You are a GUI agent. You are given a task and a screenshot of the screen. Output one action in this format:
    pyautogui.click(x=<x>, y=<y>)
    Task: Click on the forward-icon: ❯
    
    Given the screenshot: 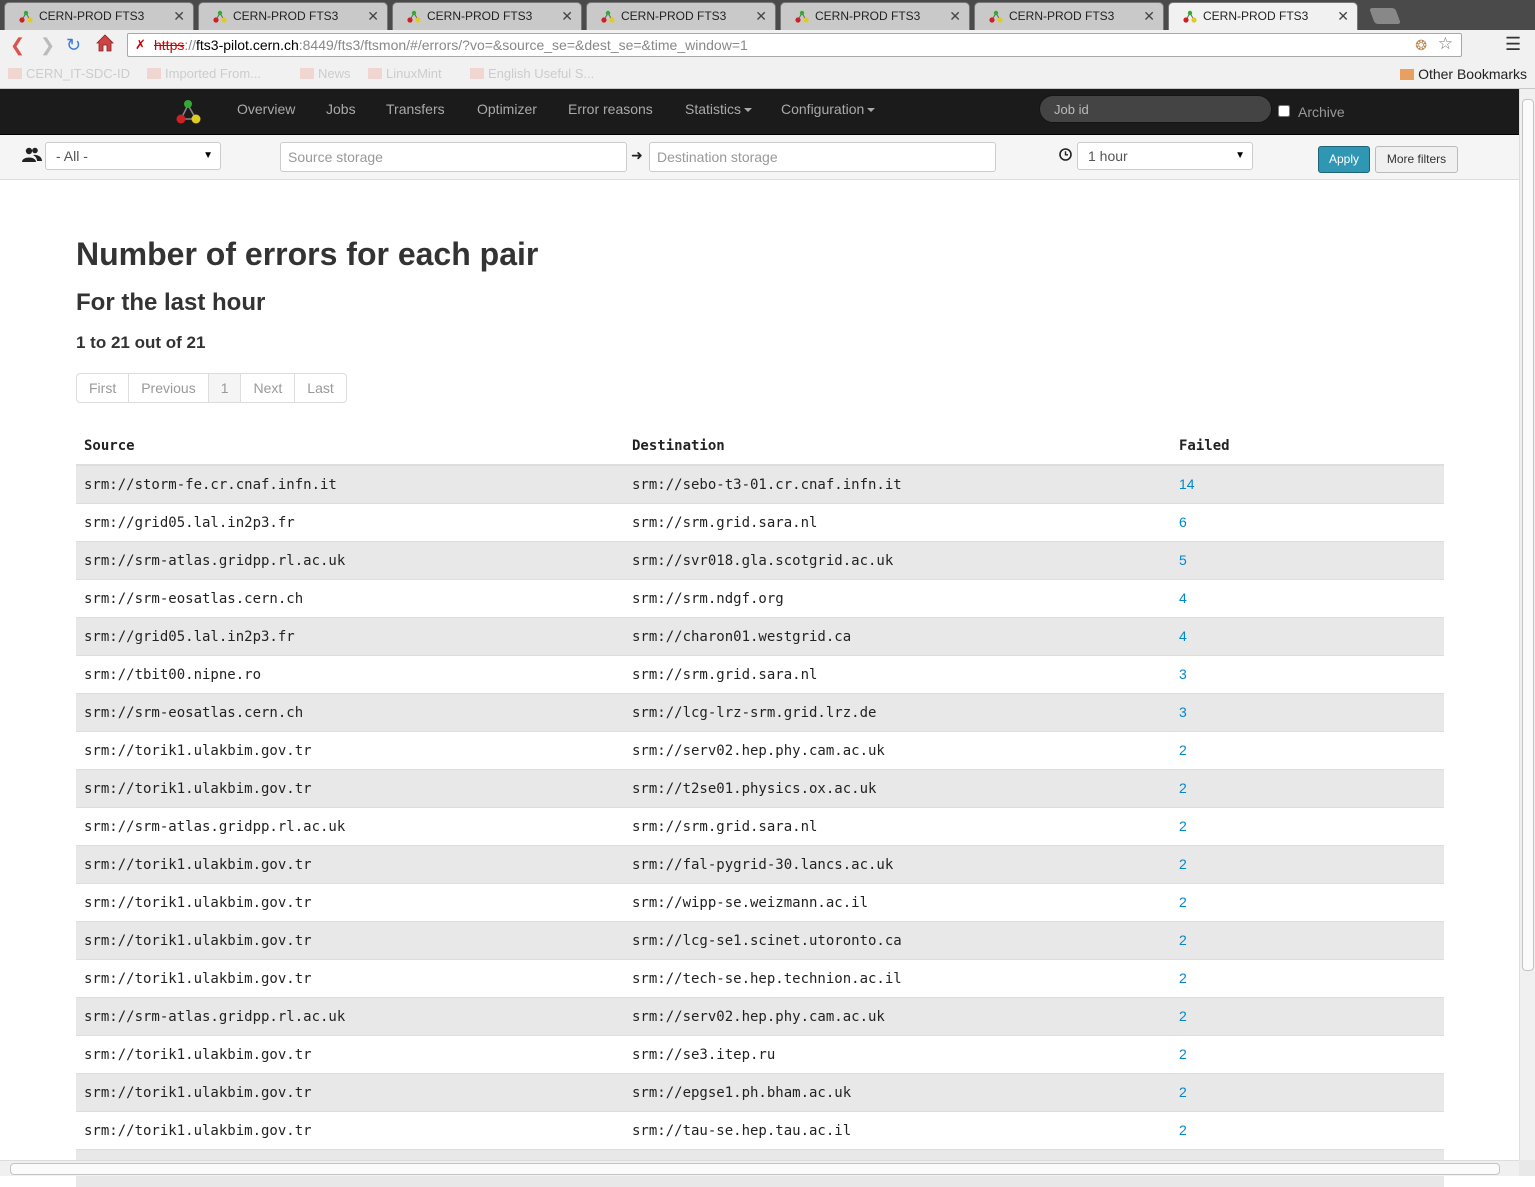 What is the action you would take?
    pyautogui.click(x=47, y=45)
    